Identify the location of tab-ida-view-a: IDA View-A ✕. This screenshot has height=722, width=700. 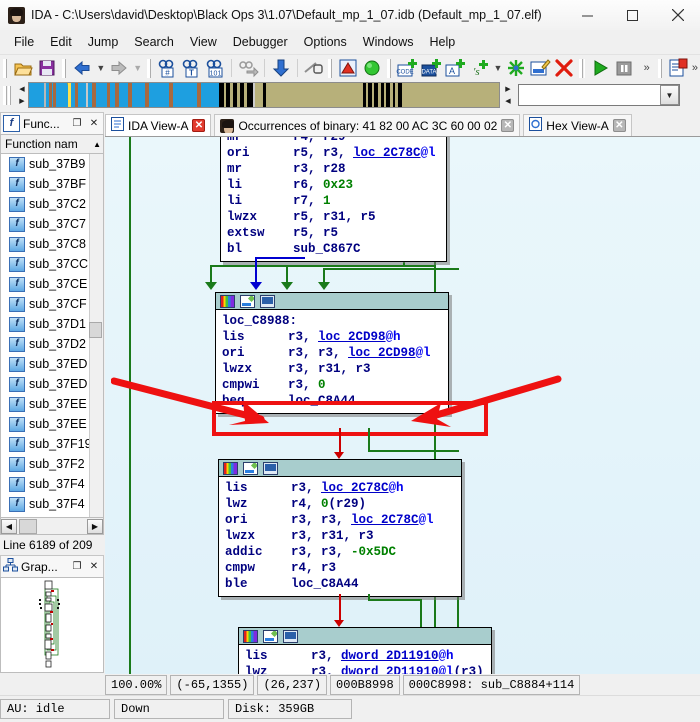
(158, 125).